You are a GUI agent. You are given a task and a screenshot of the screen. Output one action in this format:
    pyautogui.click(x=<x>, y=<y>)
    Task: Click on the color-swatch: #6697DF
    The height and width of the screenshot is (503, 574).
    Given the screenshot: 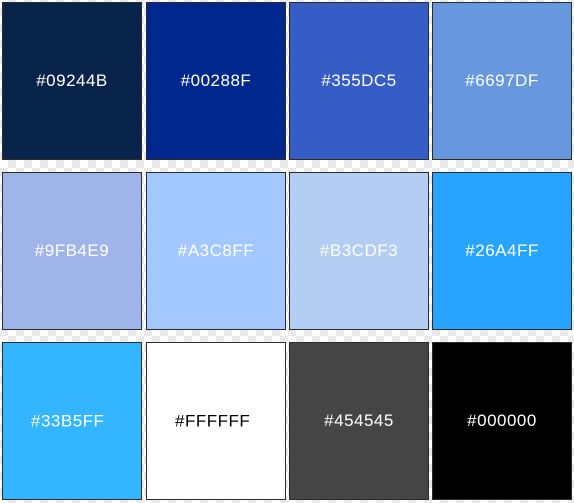 What is the action you would take?
    pyautogui.click(x=502, y=81)
    